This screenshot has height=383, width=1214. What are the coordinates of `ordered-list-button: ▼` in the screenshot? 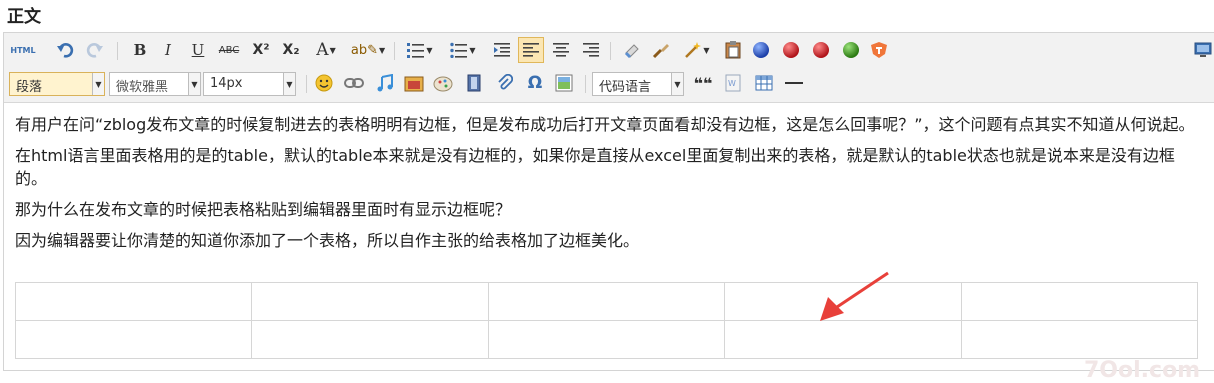 It's located at (420, 50).